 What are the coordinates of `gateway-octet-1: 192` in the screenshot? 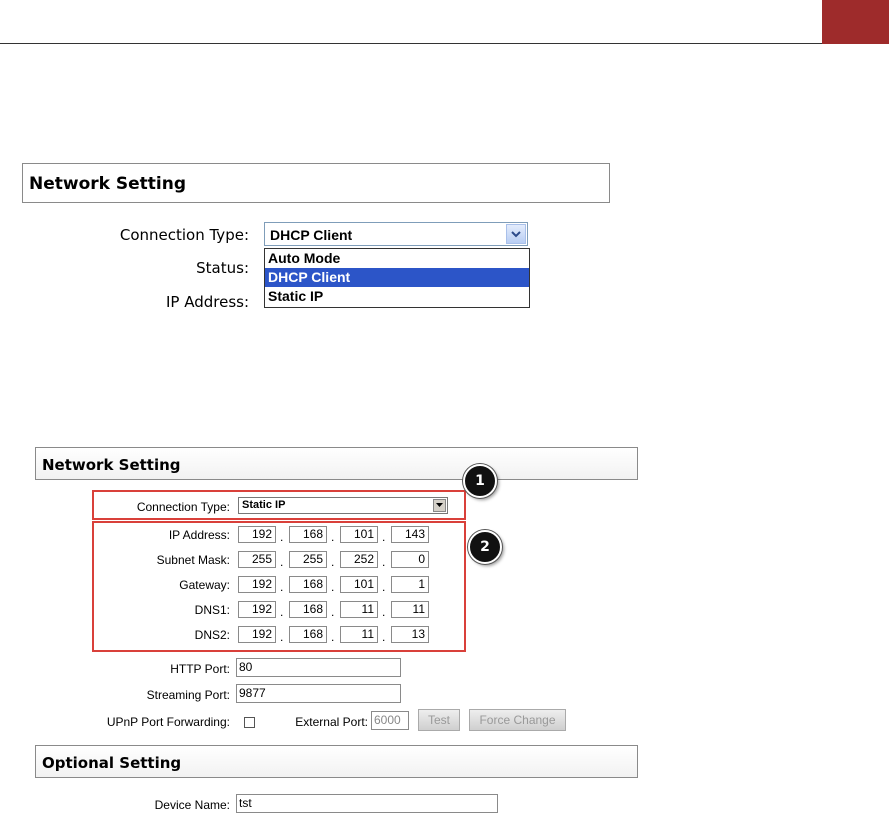 It's located at (257, 584).